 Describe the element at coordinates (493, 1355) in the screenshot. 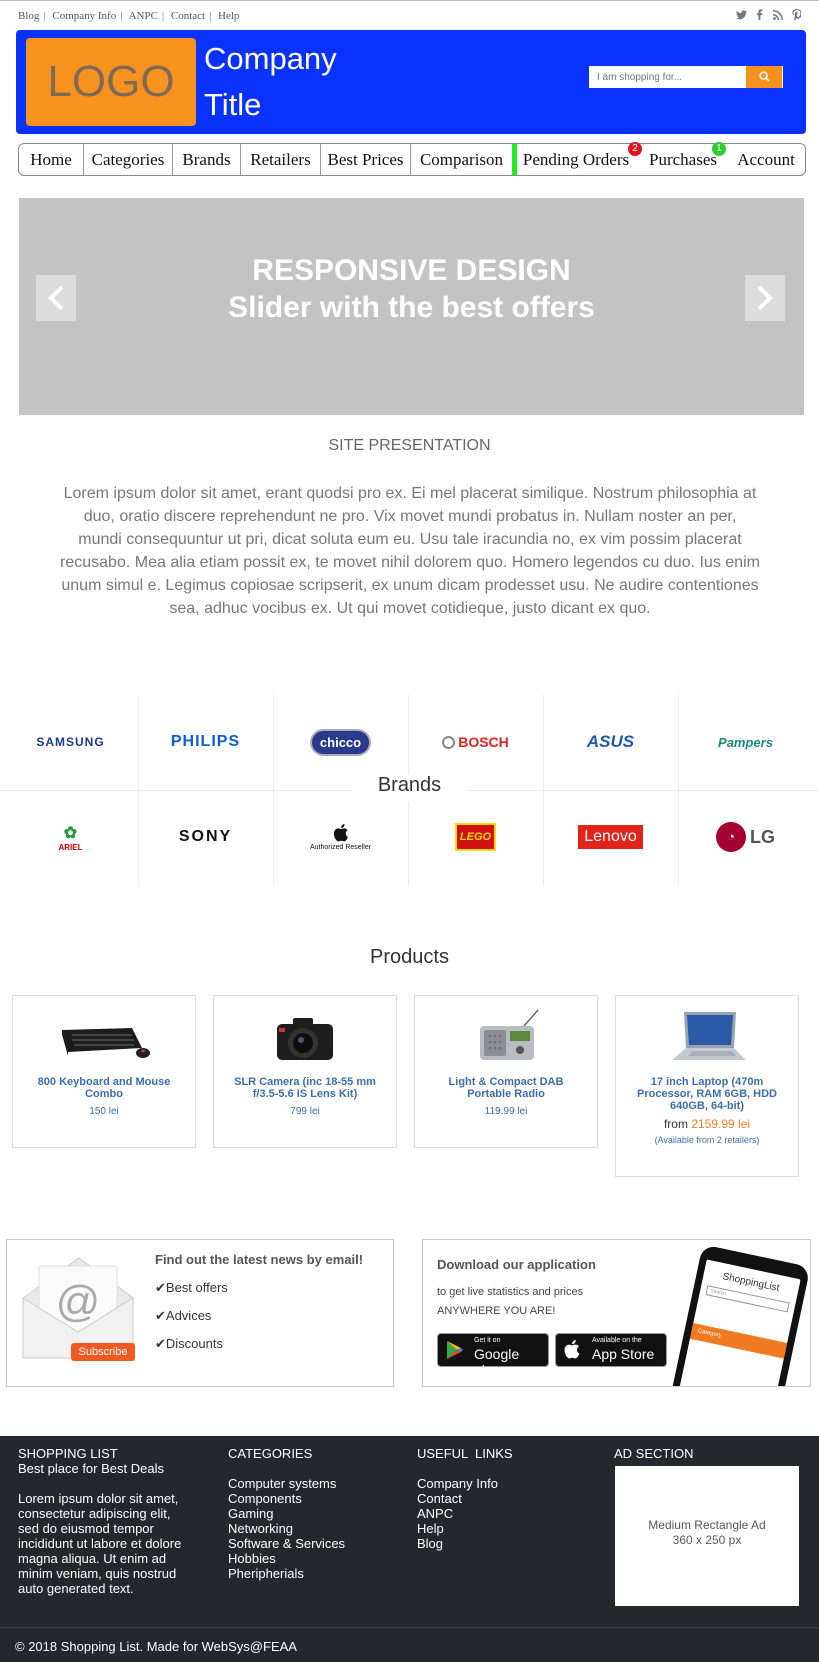

I see `google-play-button: Get it on Google play` at that location.